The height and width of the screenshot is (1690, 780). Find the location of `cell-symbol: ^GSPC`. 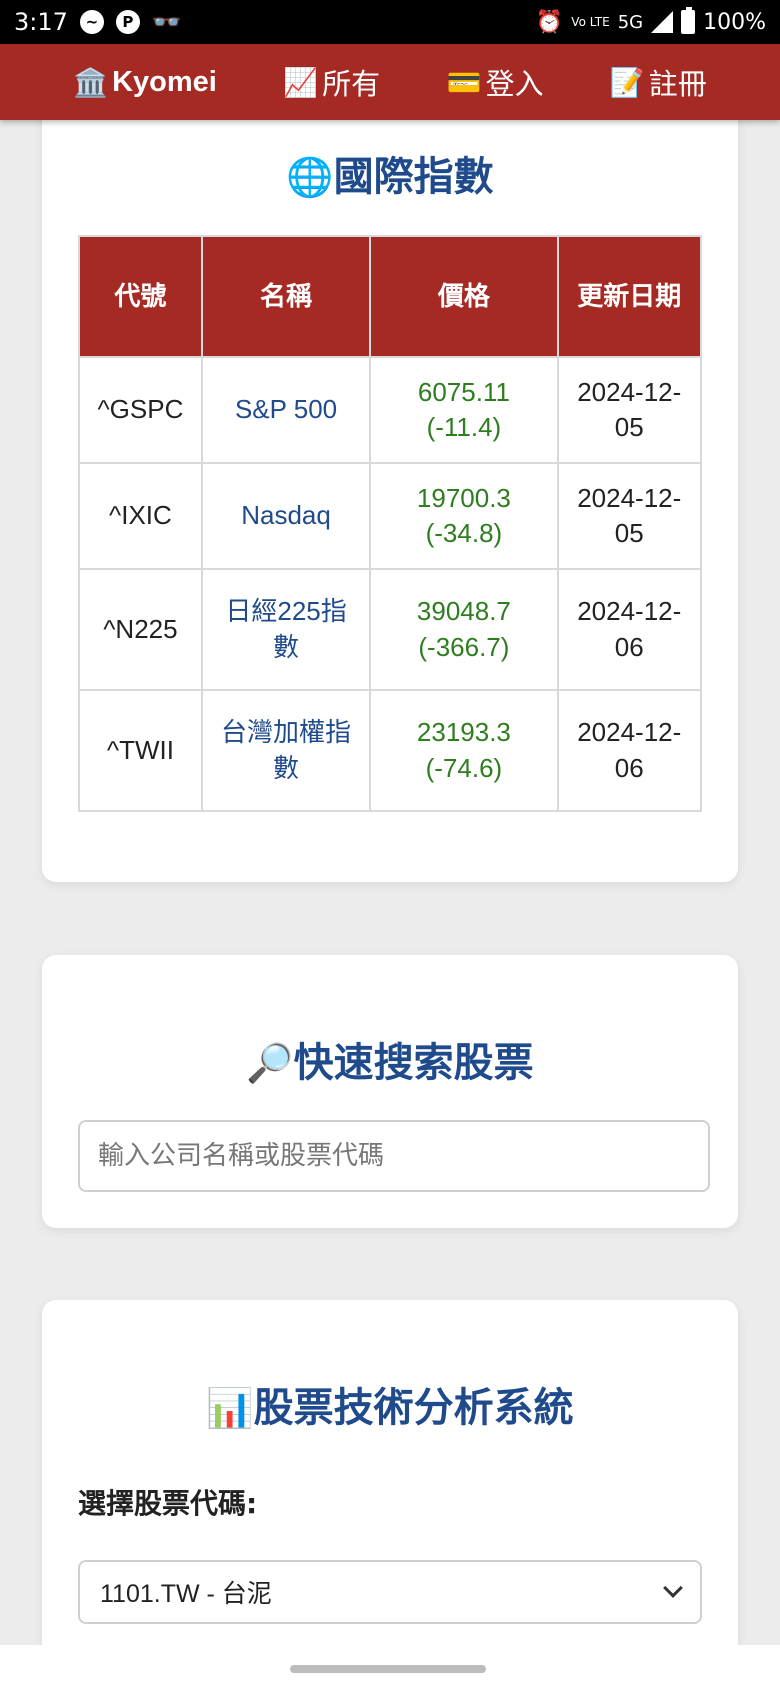

cell-symbol: ^GSPC is located at coordinates (140, 410).